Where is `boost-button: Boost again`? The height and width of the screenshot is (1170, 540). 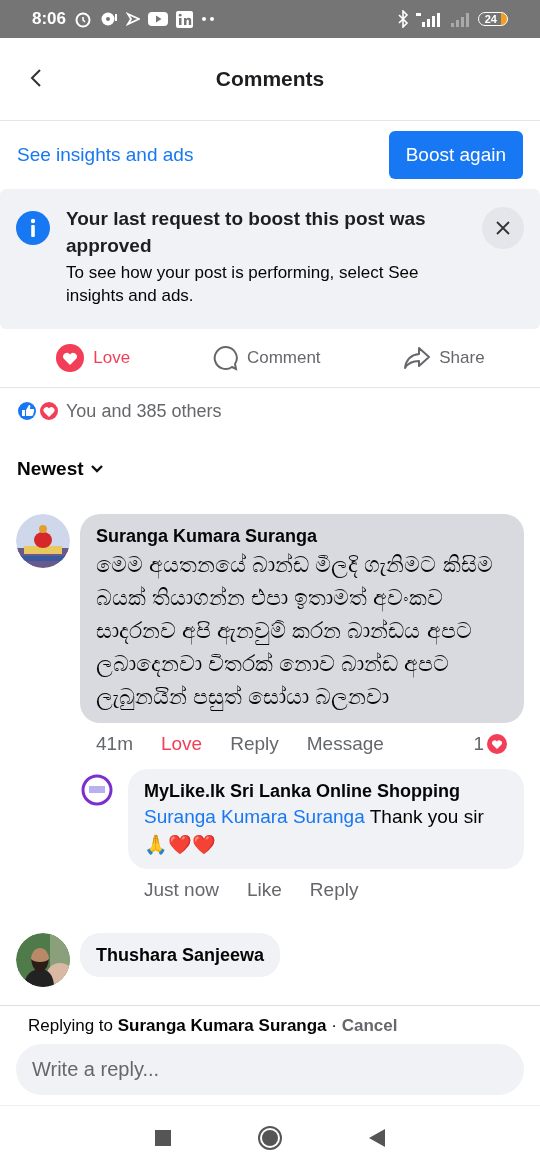
boost-button: Boost again is located at coordinates (455, 155).